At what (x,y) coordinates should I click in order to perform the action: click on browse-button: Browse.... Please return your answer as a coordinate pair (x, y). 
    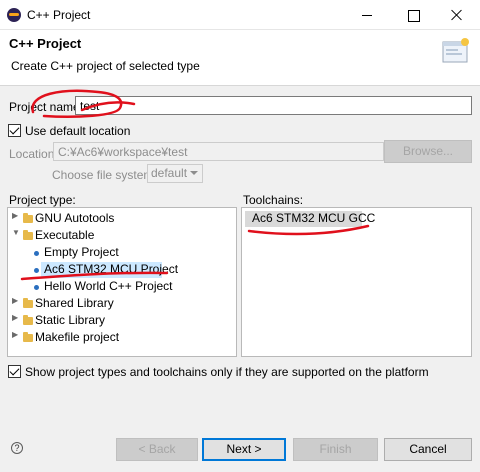
    Looking at the image, I should click on (428, 151).